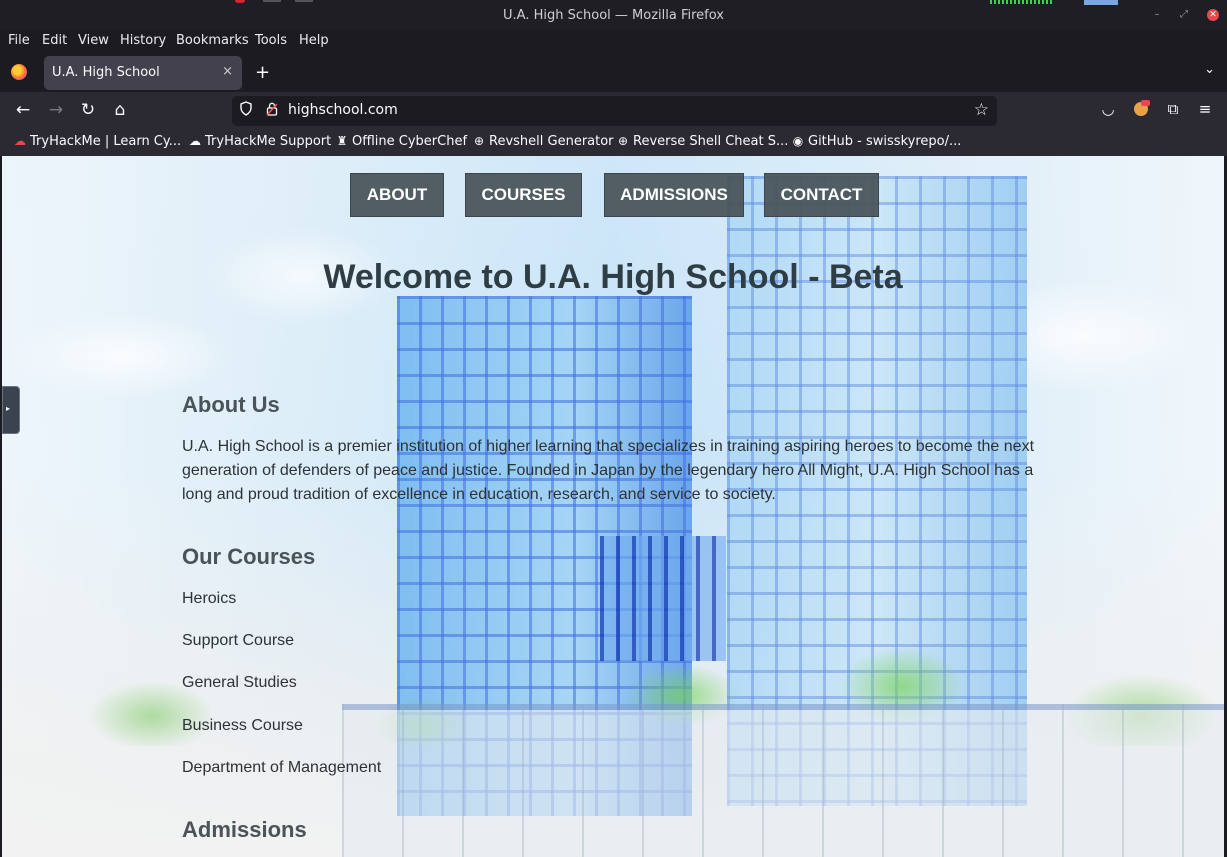  What do you see at coordinates (523, 195) in the screenshot?
I see `nav-courses-button: COURSES` at bounding box center [523, 195].